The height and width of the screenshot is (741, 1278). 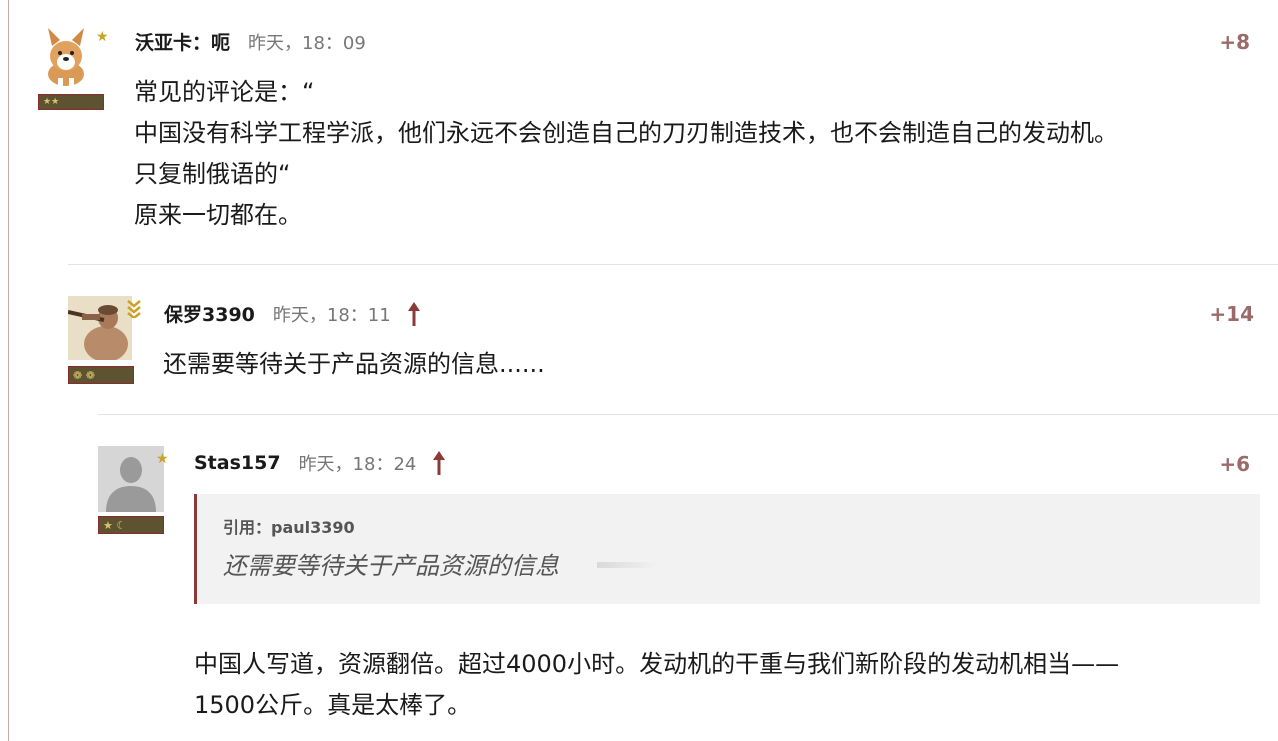 I want to click on comment-line: 常见的评论是：“, so click(x=224, y=92).